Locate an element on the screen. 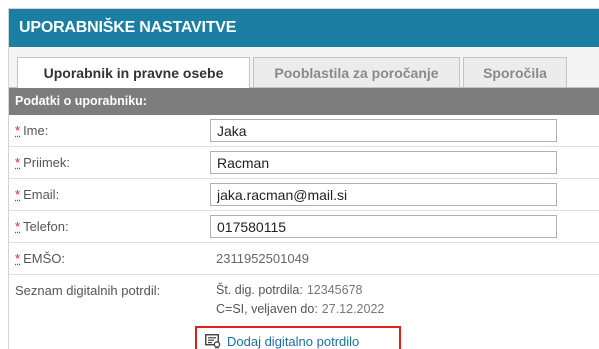 The image size is (599, 349). certificate-validity: C=SI, veljaven do: 27.12.2022 is located at coordinates (300, 309).